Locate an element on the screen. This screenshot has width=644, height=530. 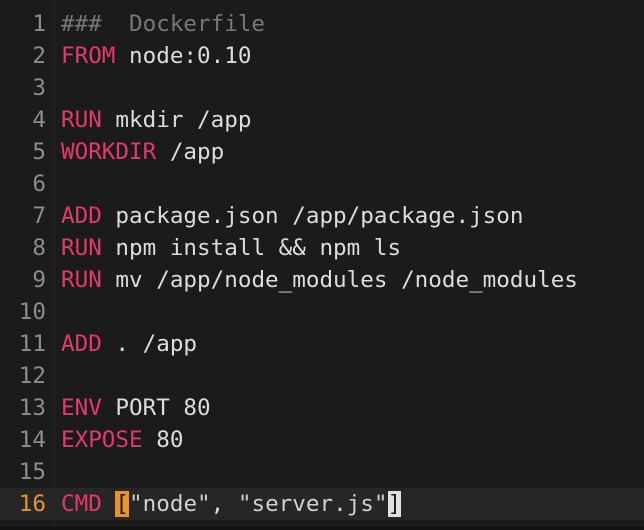
code-line: 7 ADD package.json /app/package.json is located at coordinates (322, 216).